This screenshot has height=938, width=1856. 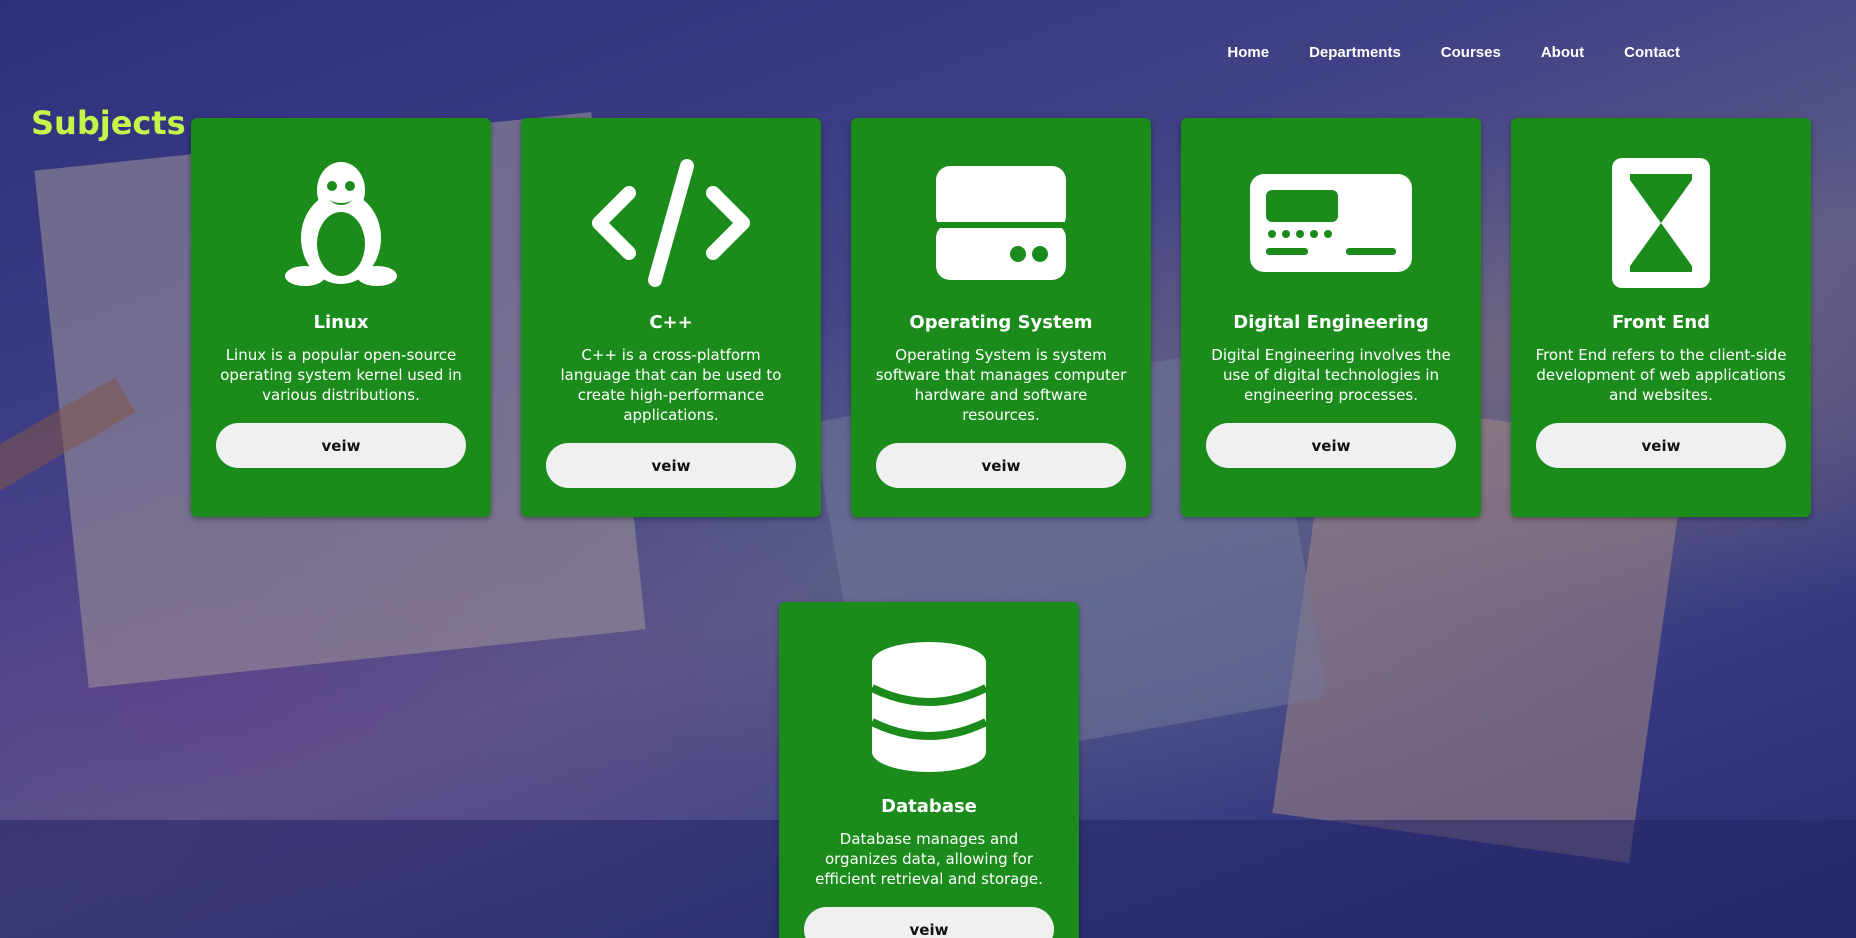 What do you see at coordinates (108, 123) in the screenshot?
I see `page-title: Subjects` at bounding box center [108, 123].